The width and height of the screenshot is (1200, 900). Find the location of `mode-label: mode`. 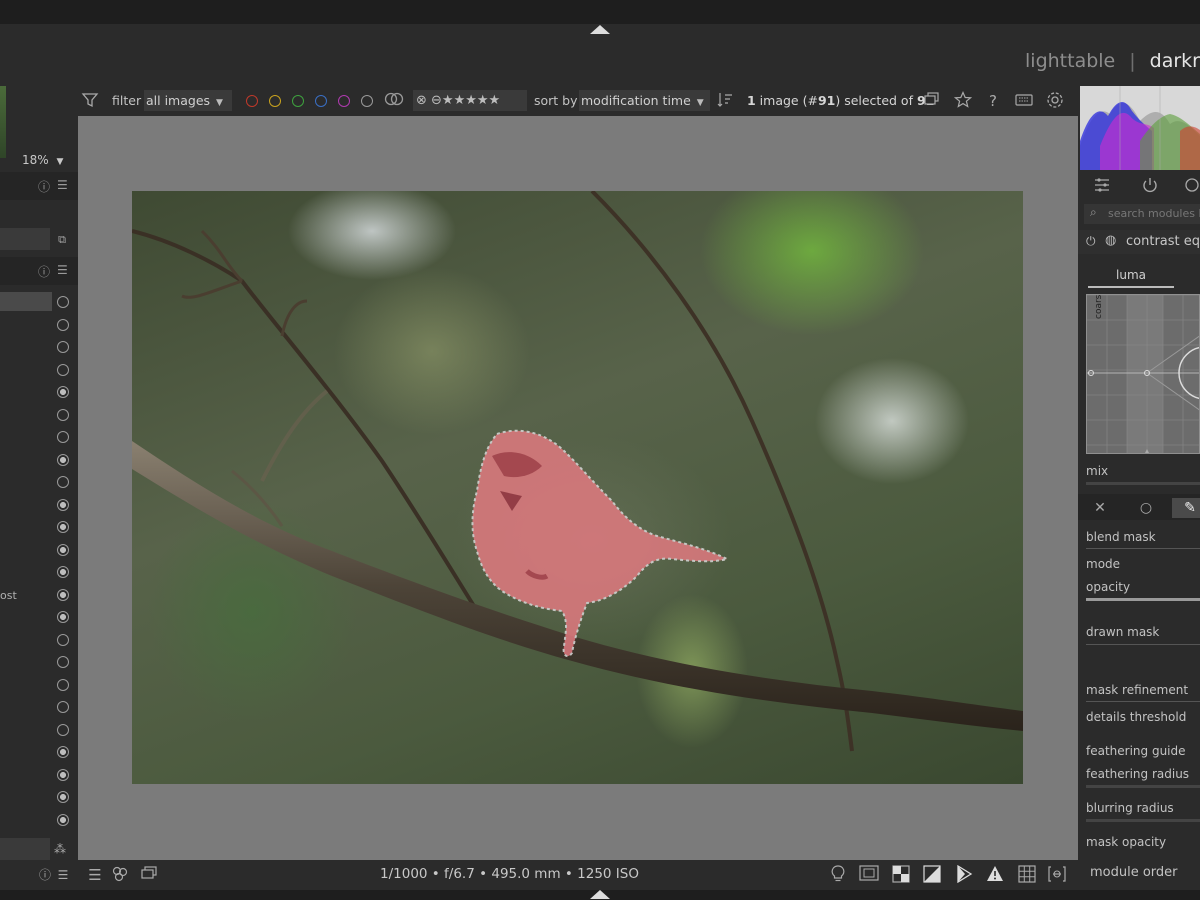

mode-label: mode is located at coordinates (1103, 564).